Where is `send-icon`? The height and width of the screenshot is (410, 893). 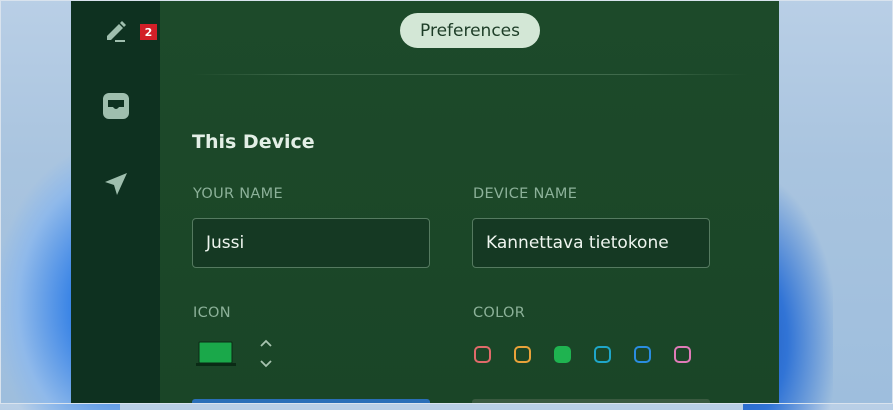
send-icon is located at coordinates (116, 186).